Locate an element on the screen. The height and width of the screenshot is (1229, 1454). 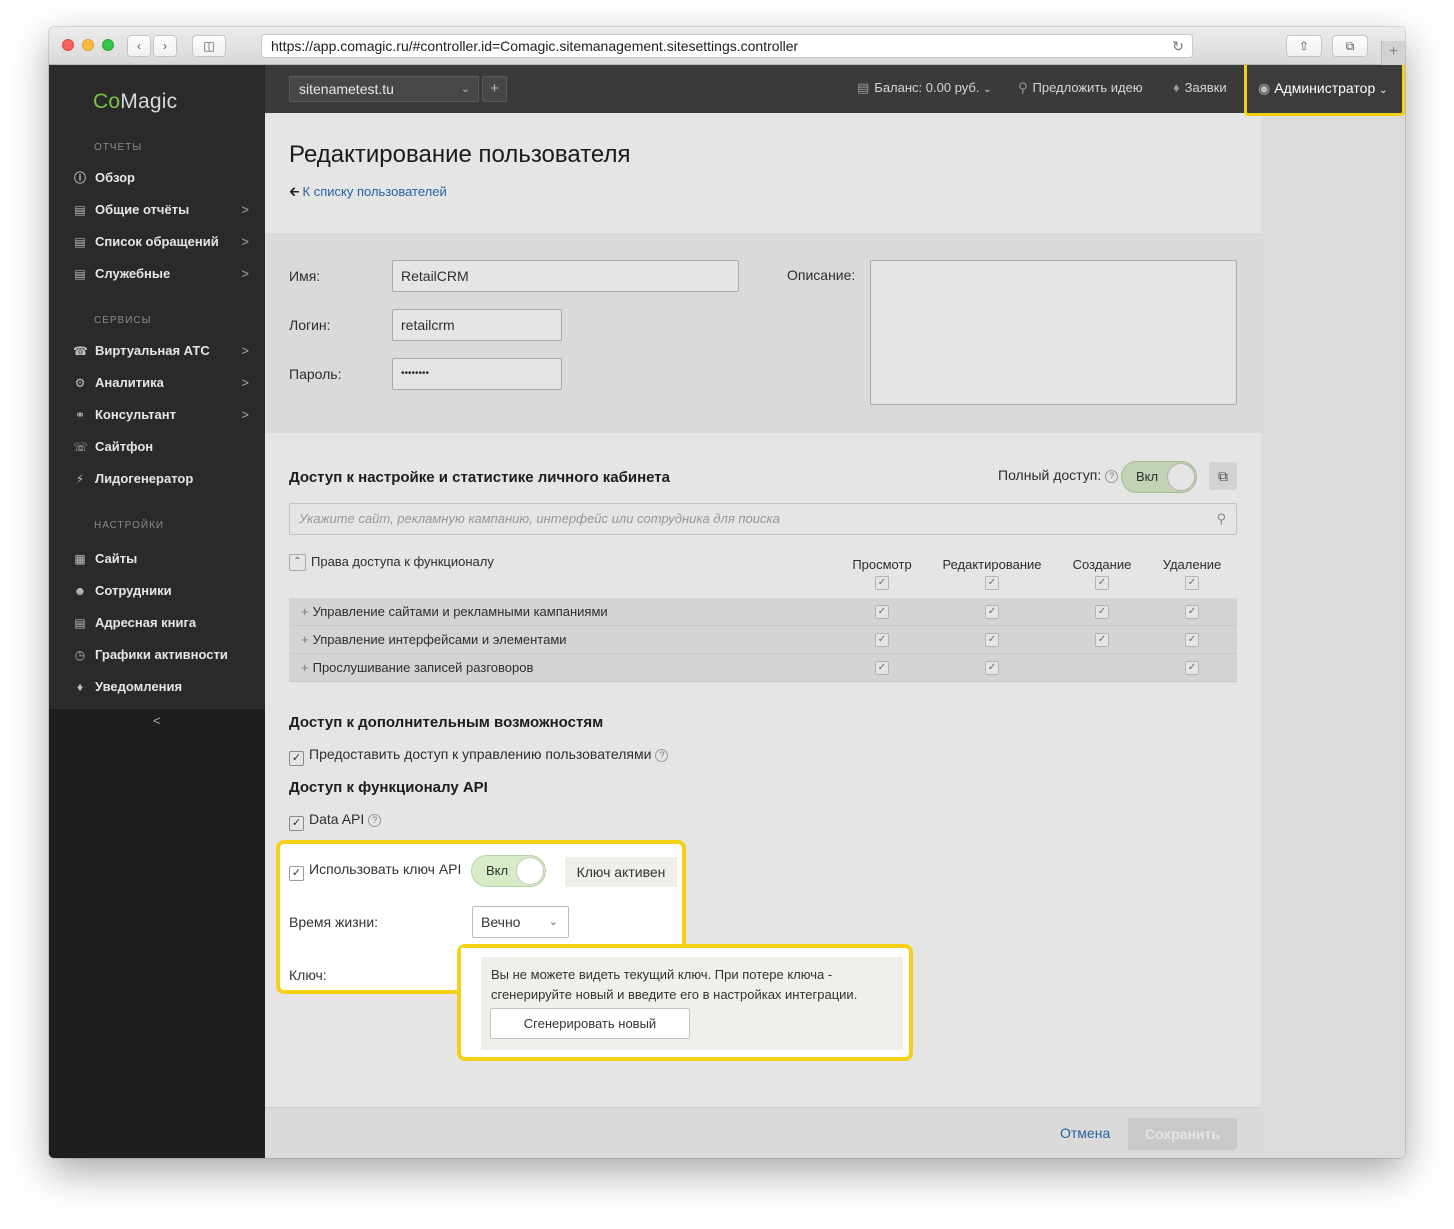
user-icon: ◉ is located at coordinates (1264, 88).